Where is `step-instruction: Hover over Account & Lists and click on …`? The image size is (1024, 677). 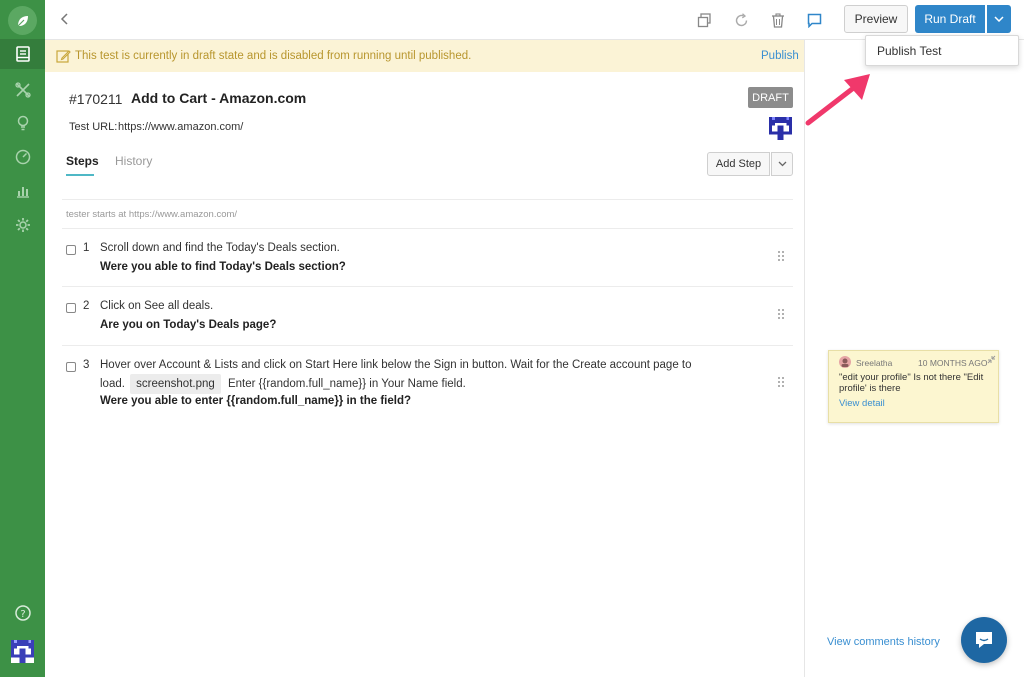
step-instruction: Hover over Account & Lists and click on … is located at coordinates (396, 365).